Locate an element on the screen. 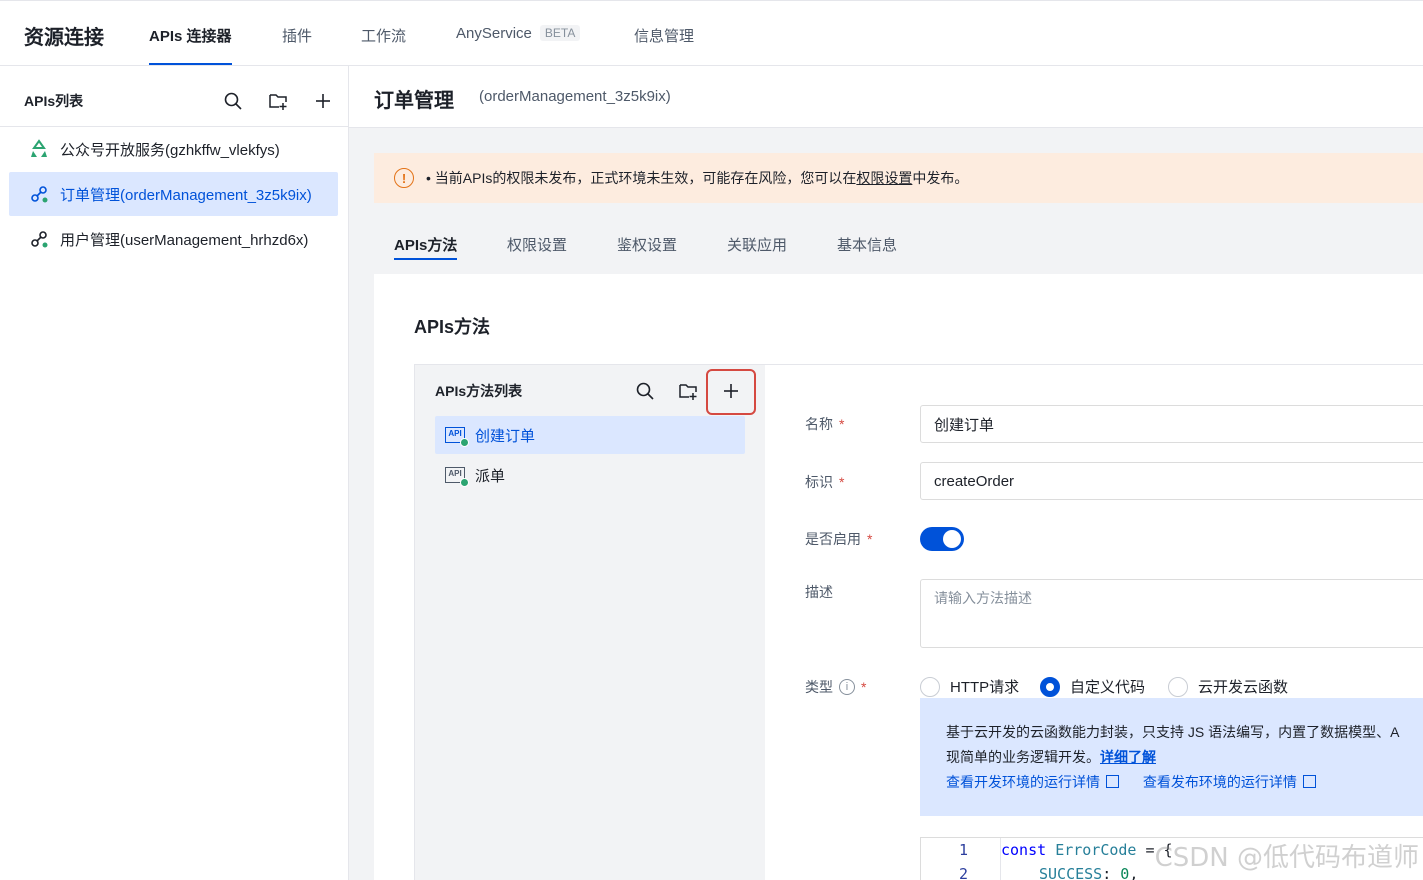 This screenshot has width=1423, height=880. recycle-icon is located at coordinates (39, 149).